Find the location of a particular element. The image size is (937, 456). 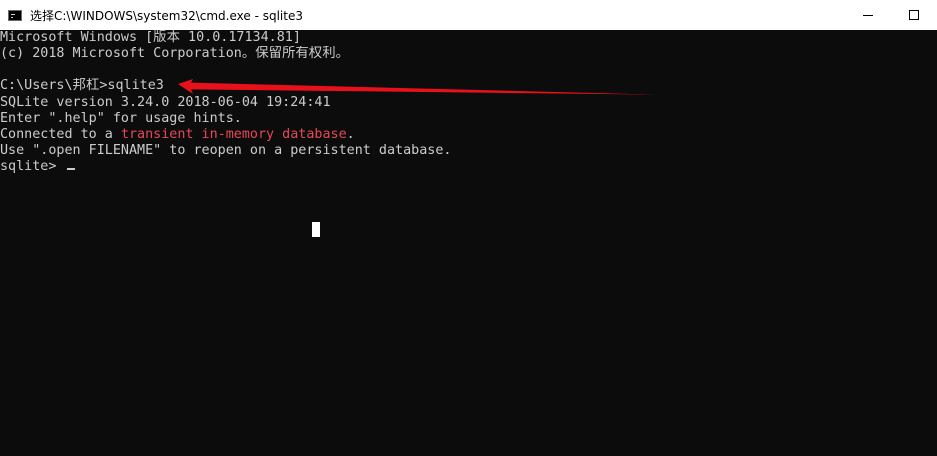

maximize-icon is located at coordinates (914, 15).